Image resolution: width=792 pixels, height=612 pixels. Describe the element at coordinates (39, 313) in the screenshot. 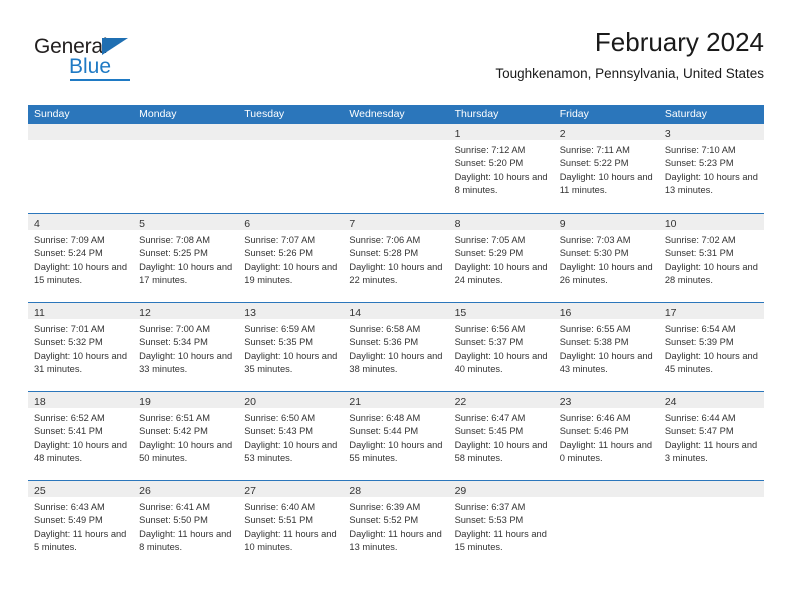

I see `day-number: 11` at that location.